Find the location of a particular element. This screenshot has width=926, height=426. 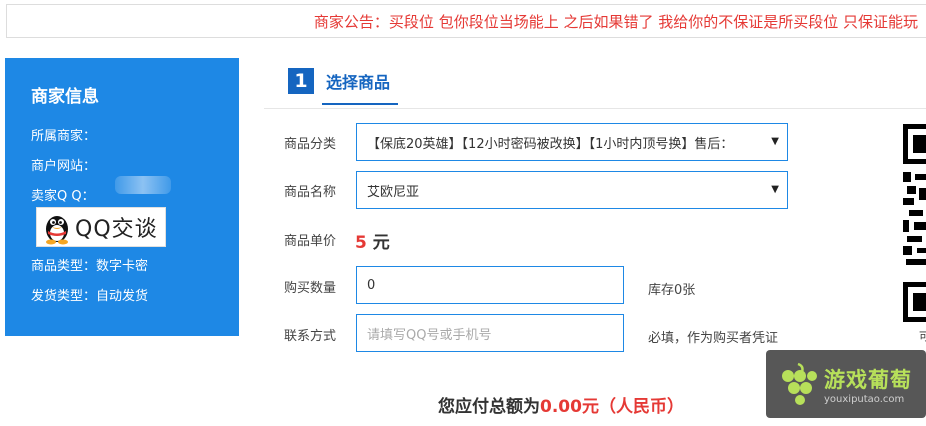

merchant-qq-label: 卖家Q Q： is located at coordinates (63, 196).